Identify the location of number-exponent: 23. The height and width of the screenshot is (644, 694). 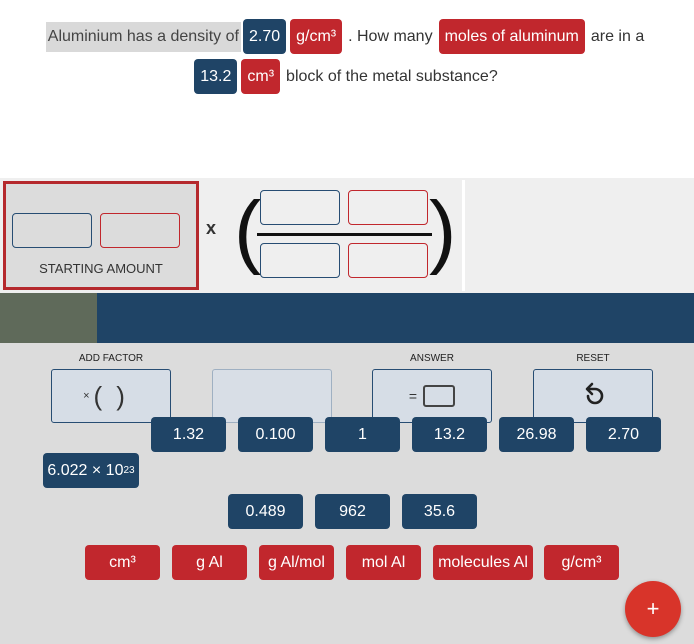
(129, 470).